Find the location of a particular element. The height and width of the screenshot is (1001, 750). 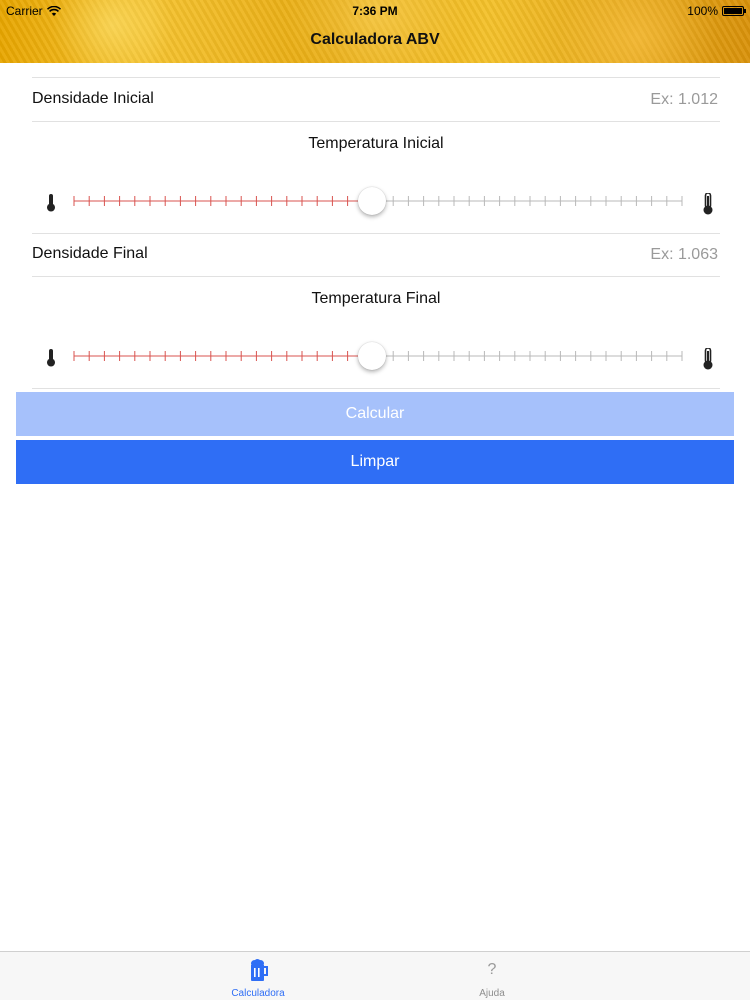

initial-density-row: Densidade Inicial is located at coordinates (376, 100).